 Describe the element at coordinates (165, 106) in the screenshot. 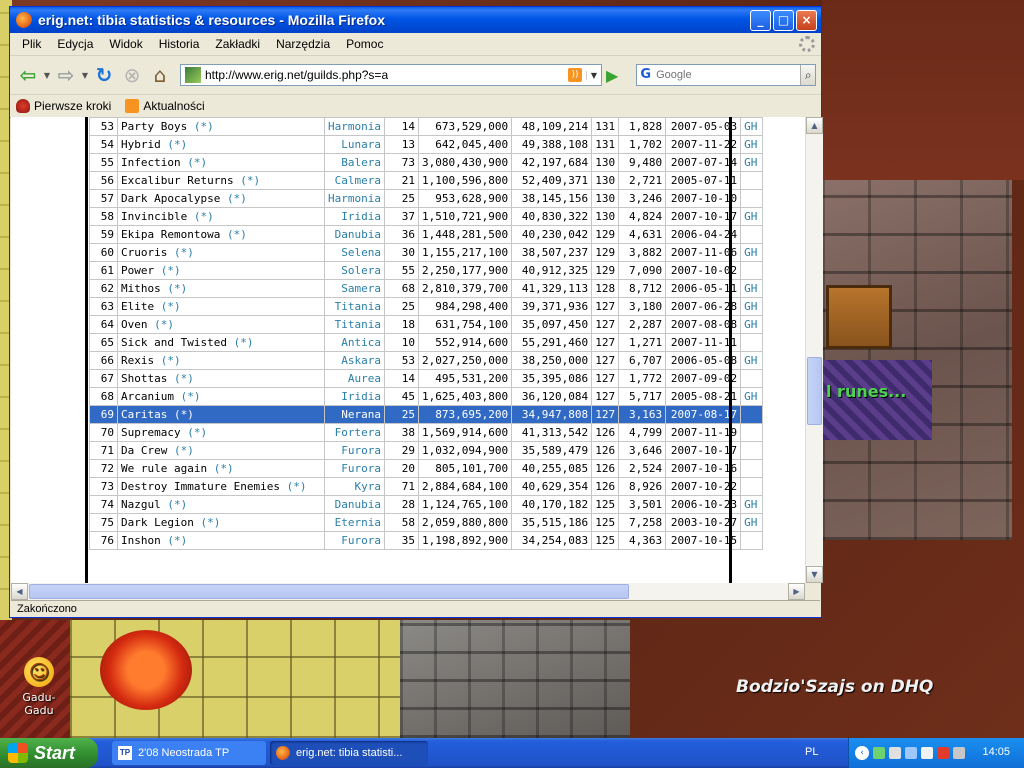

I see `bookmark-aktualnosci: Aktualności` at that location.